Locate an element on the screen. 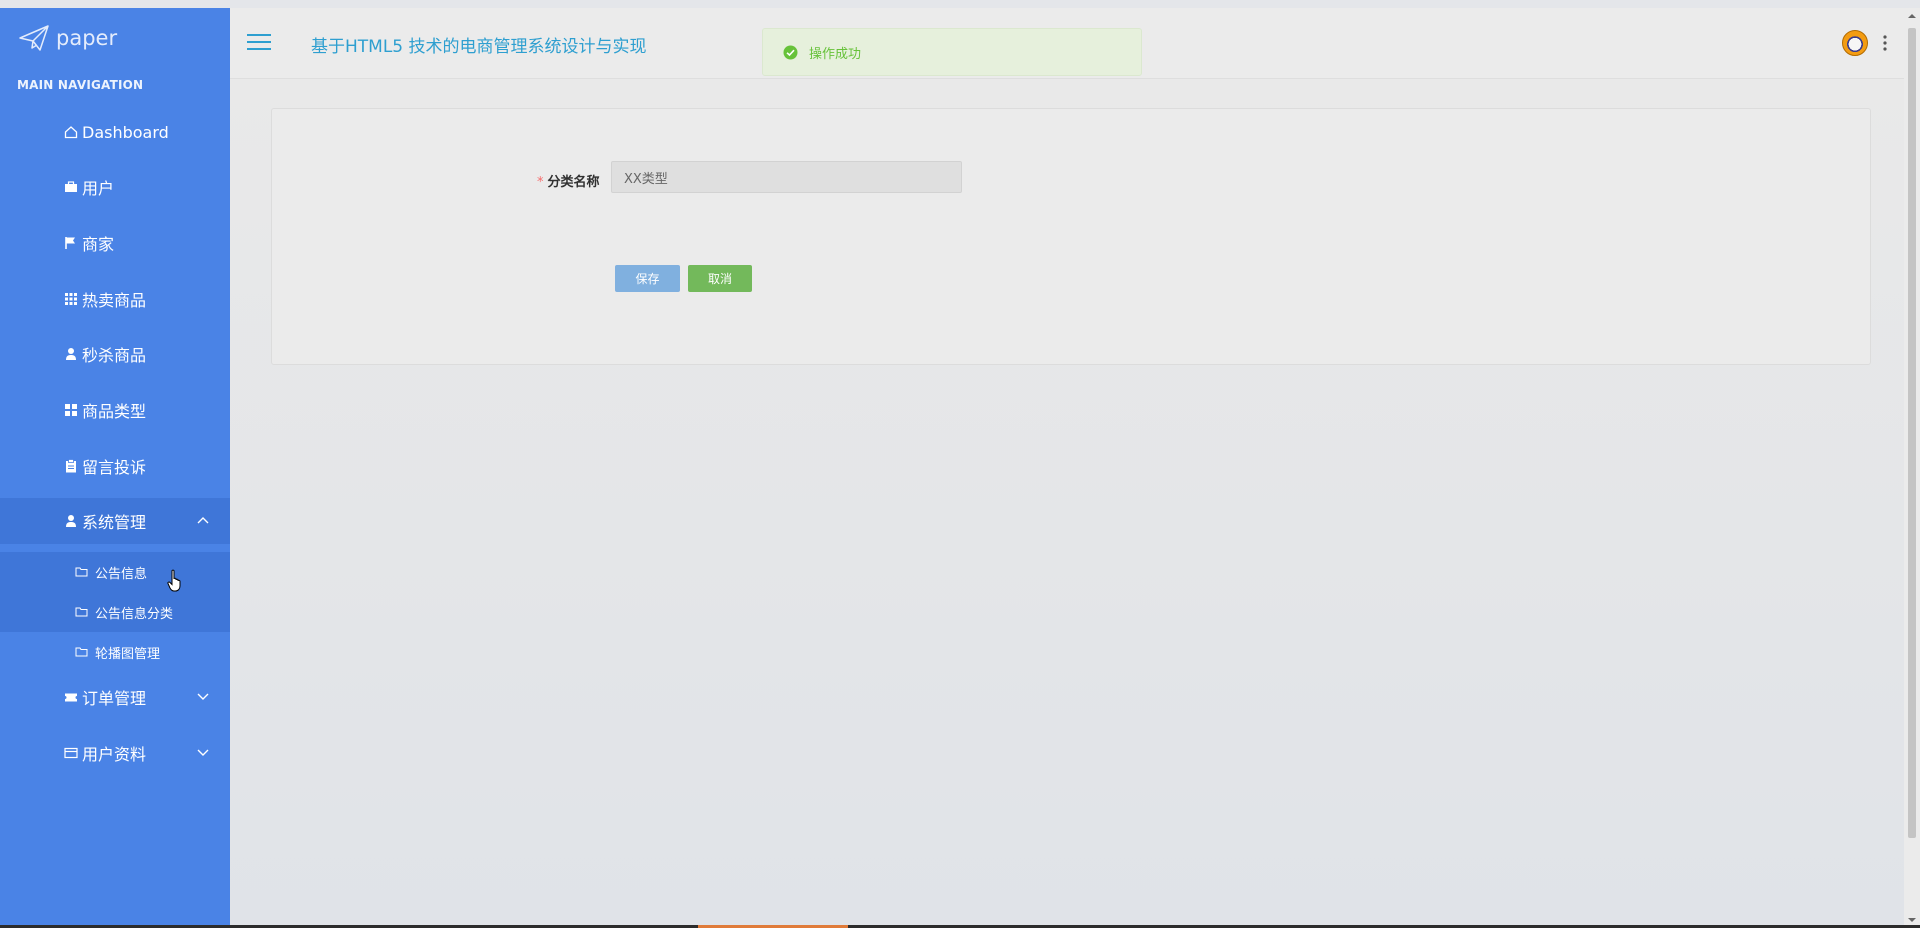 This screenshot has height=928, width=1920. sidebar-item-users: 用户 is located at coordinates (115, 187).